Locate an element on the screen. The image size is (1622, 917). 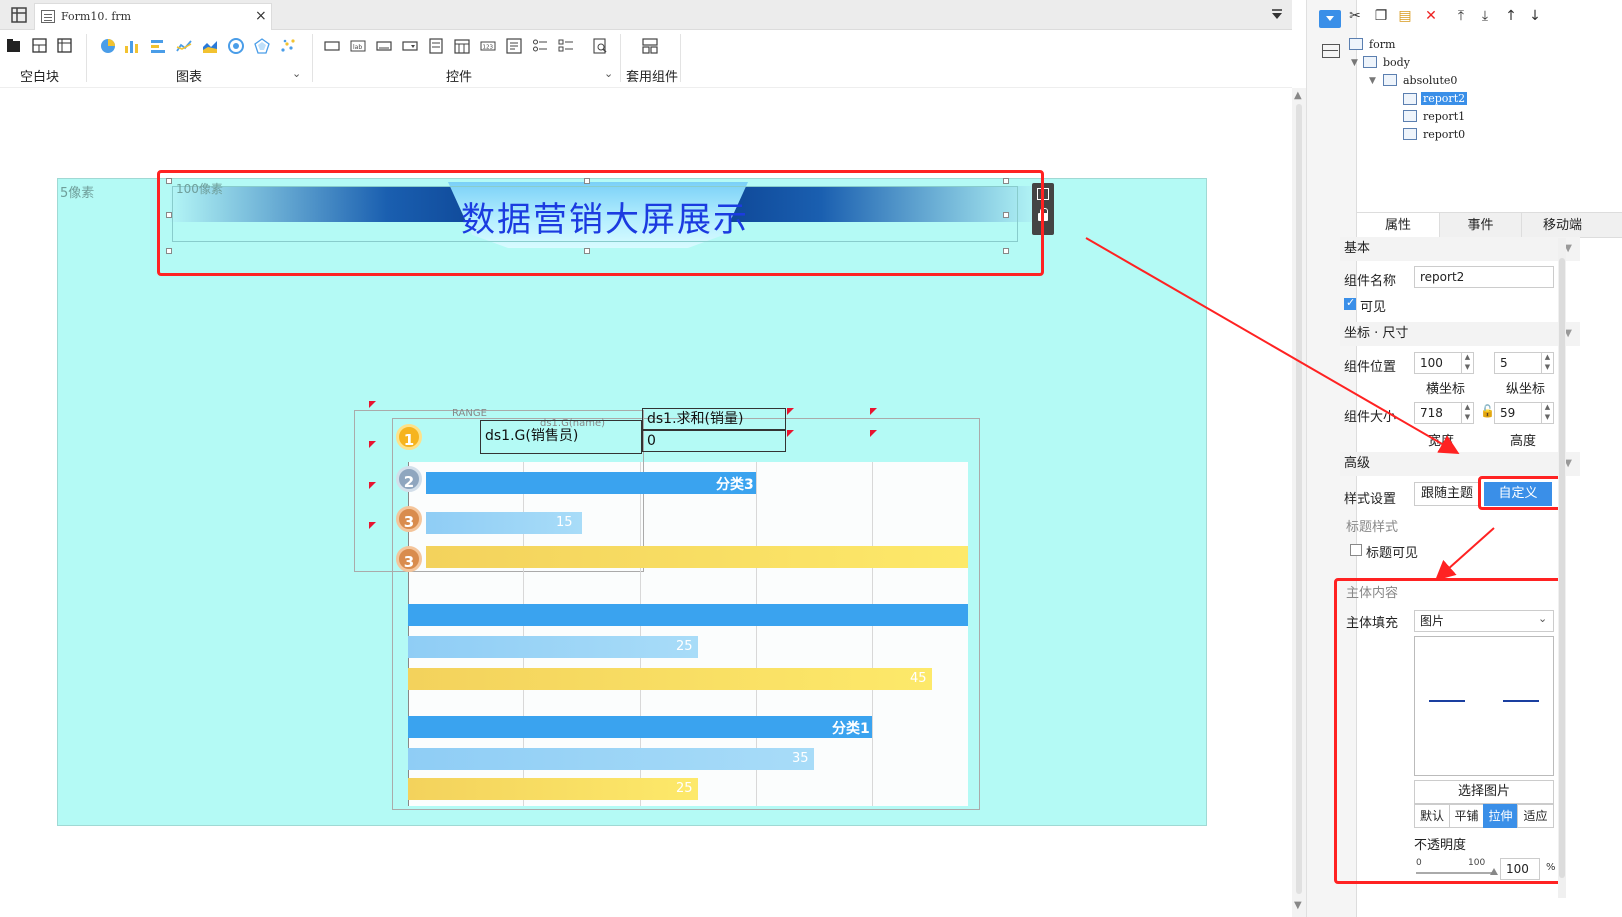
tree-item-report1: report1 is located at coordinates (1444, 116).